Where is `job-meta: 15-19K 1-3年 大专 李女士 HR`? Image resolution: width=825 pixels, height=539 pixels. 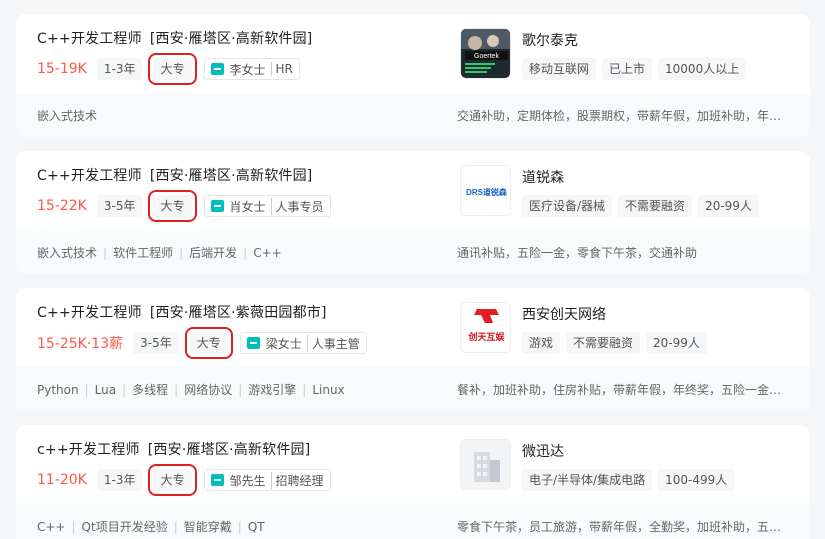
job-meta: 15-19K 1-3年 大专 李女士 HR is located at coordinates (168, 69).